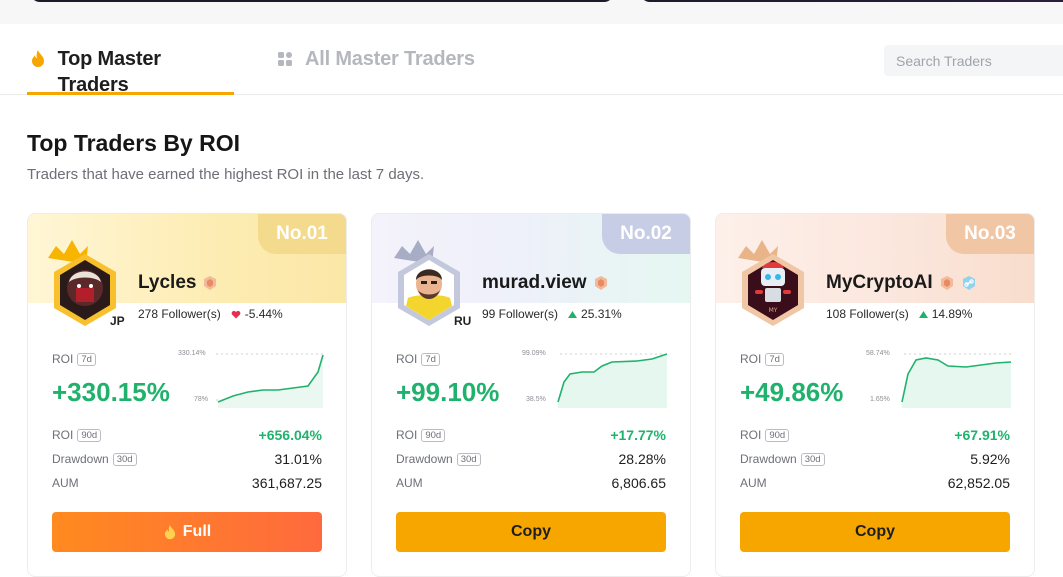 The width and height of the screenshot is (1063, 577). I want to click on section-title: Top Traders By ROI, so click(134, 143).